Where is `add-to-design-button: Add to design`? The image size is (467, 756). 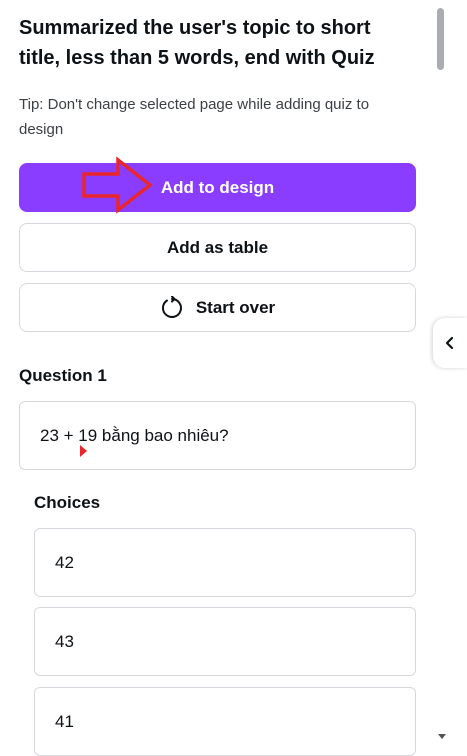
add-to-design-button: Add to design is located at coordinates (217, 187).